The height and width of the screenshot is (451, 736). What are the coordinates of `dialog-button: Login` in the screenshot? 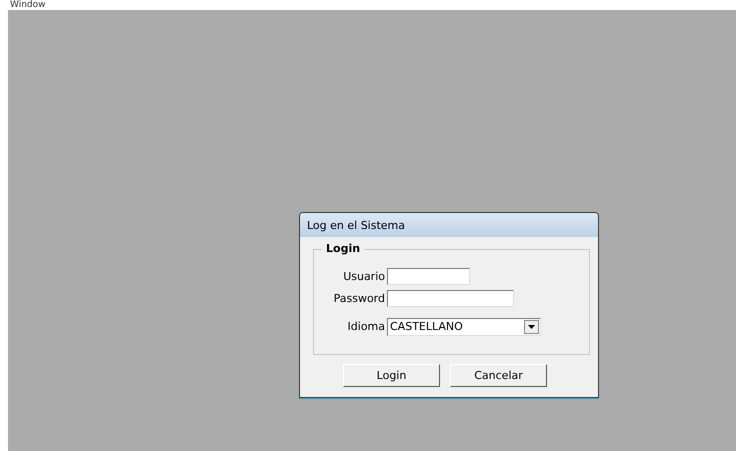 It's located at (391, 375).